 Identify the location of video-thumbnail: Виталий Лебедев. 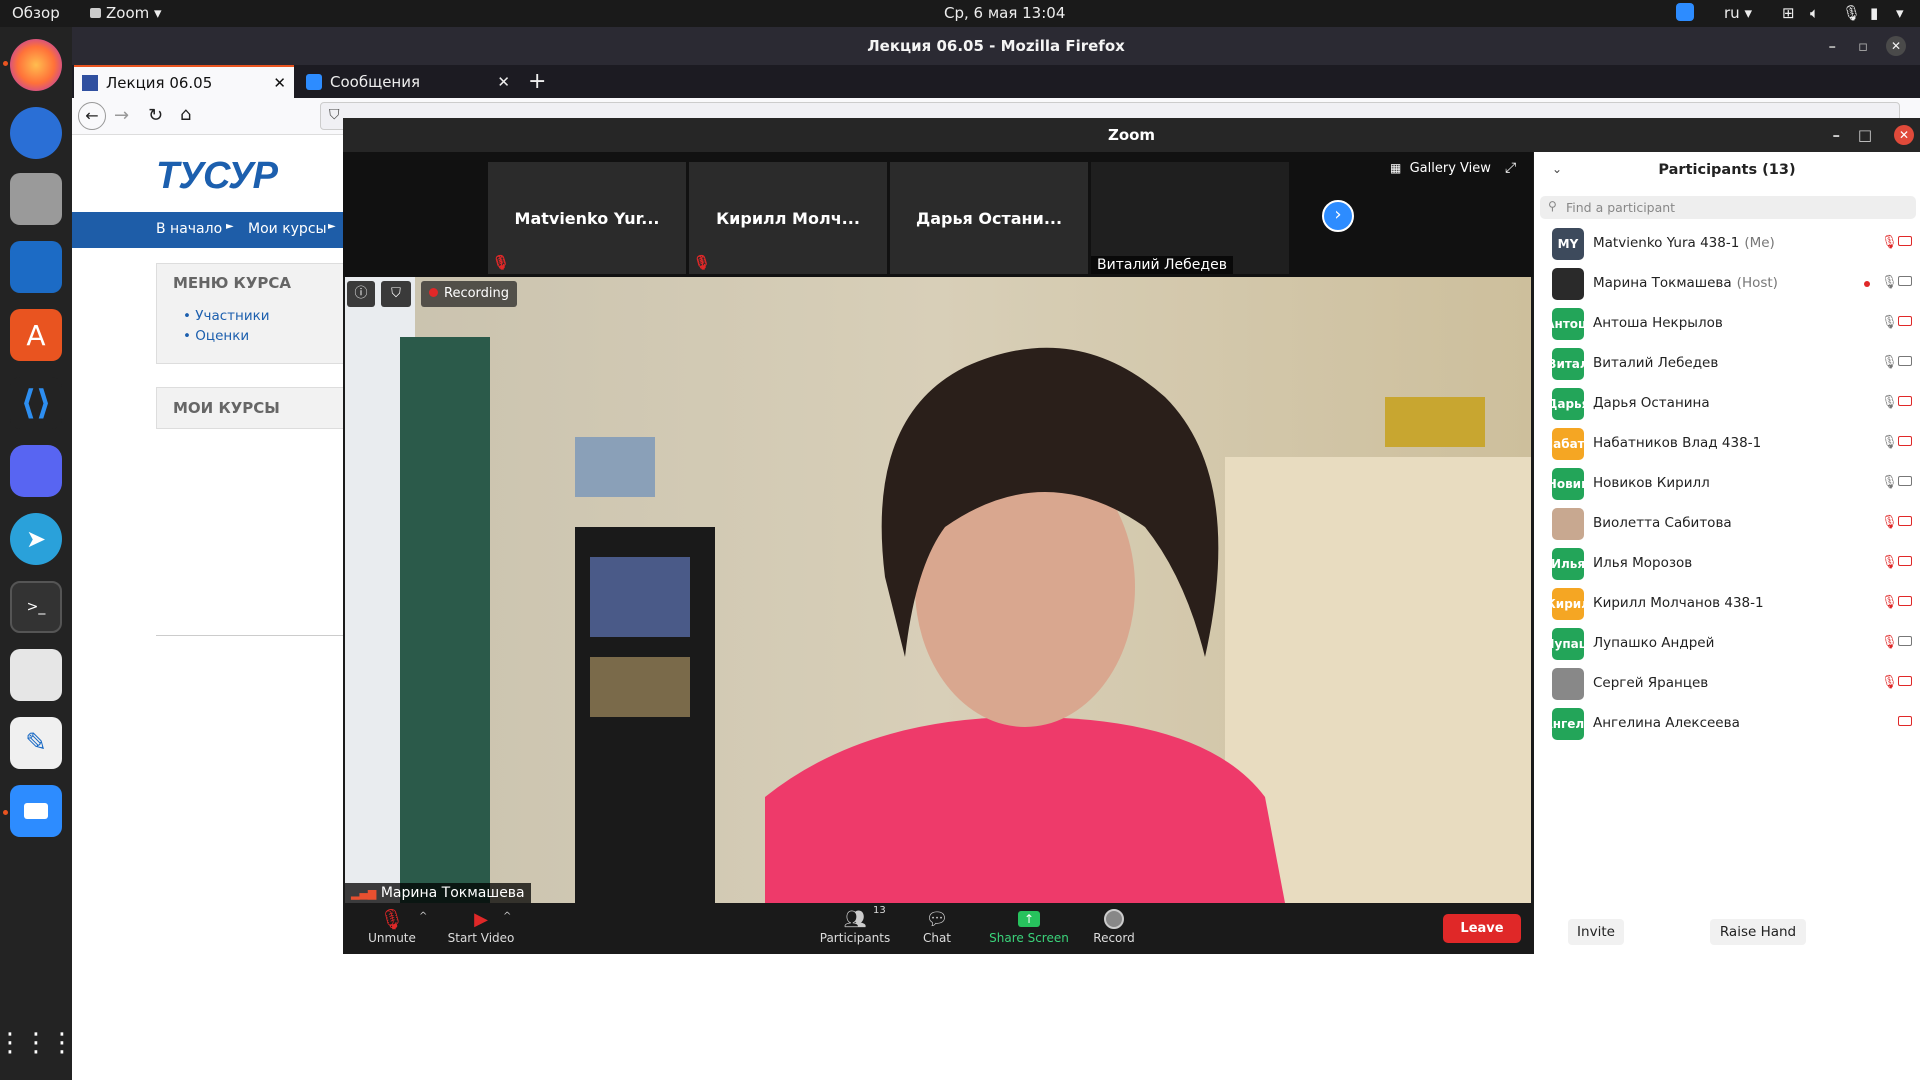
(1190, 218).